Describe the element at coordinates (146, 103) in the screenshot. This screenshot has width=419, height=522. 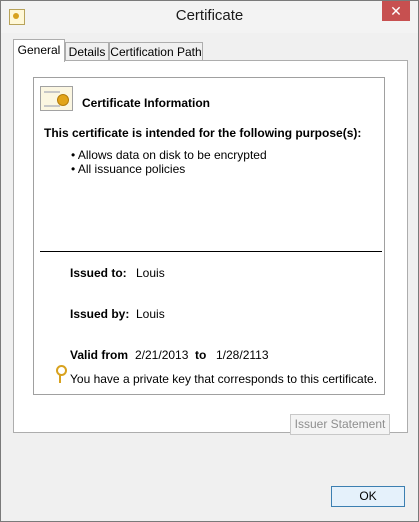
I see `info-title: Certificate Information` at that location.